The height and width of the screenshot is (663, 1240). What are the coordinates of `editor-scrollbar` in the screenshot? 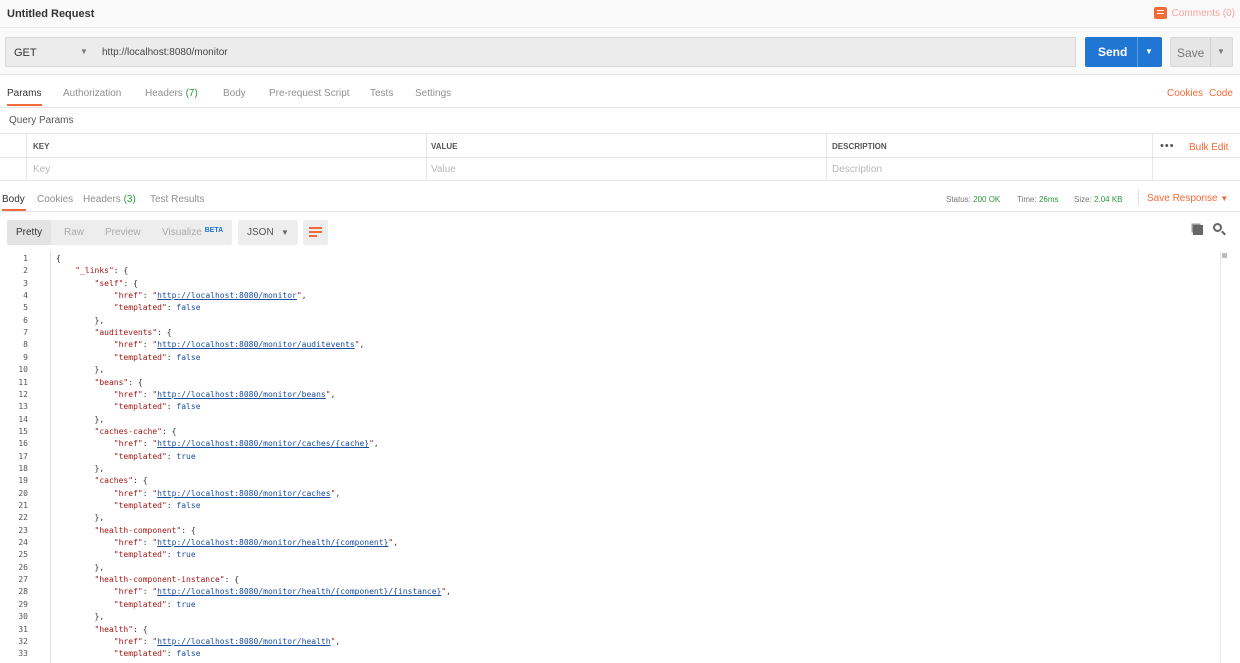 It's located at (1224, 457).